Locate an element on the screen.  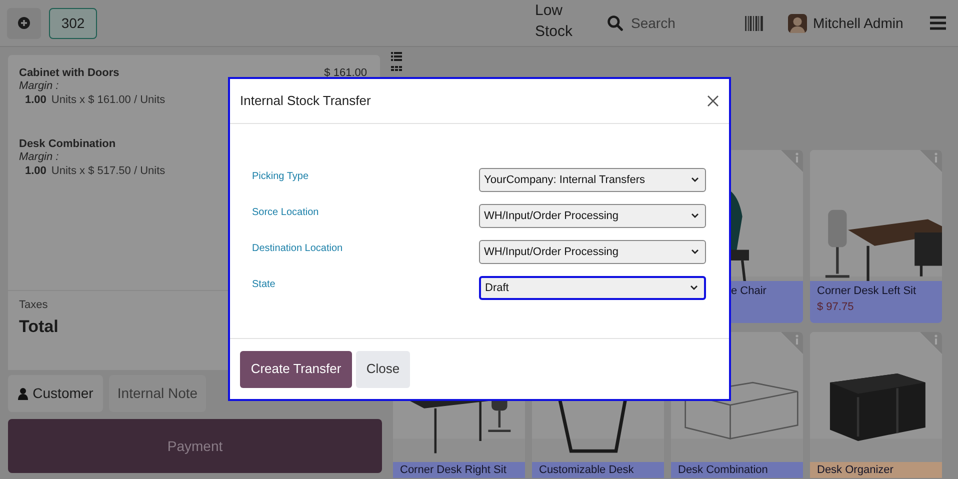
field-label: State is located at coordinates (264, 285).